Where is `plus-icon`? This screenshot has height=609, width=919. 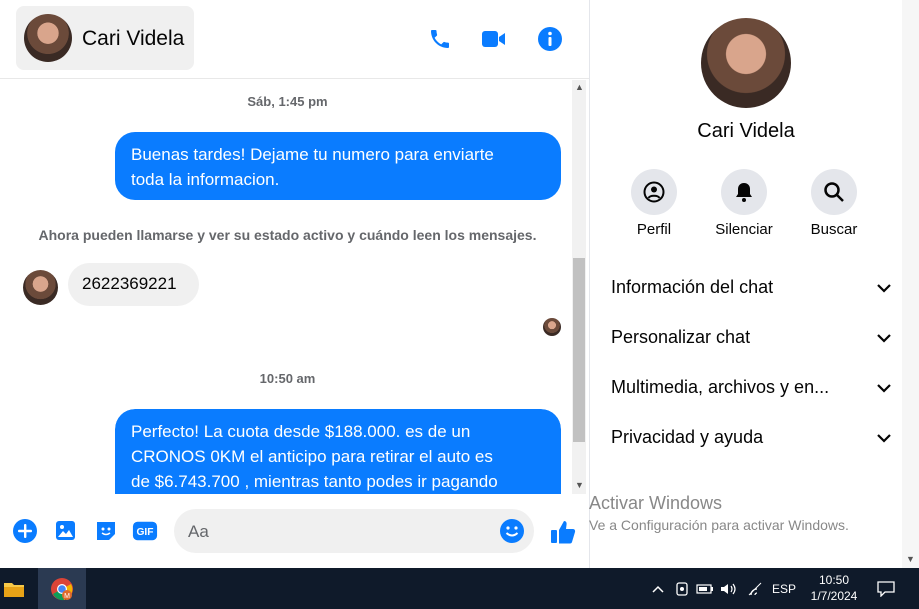 plus-icon is located at coordinates (25, 531).